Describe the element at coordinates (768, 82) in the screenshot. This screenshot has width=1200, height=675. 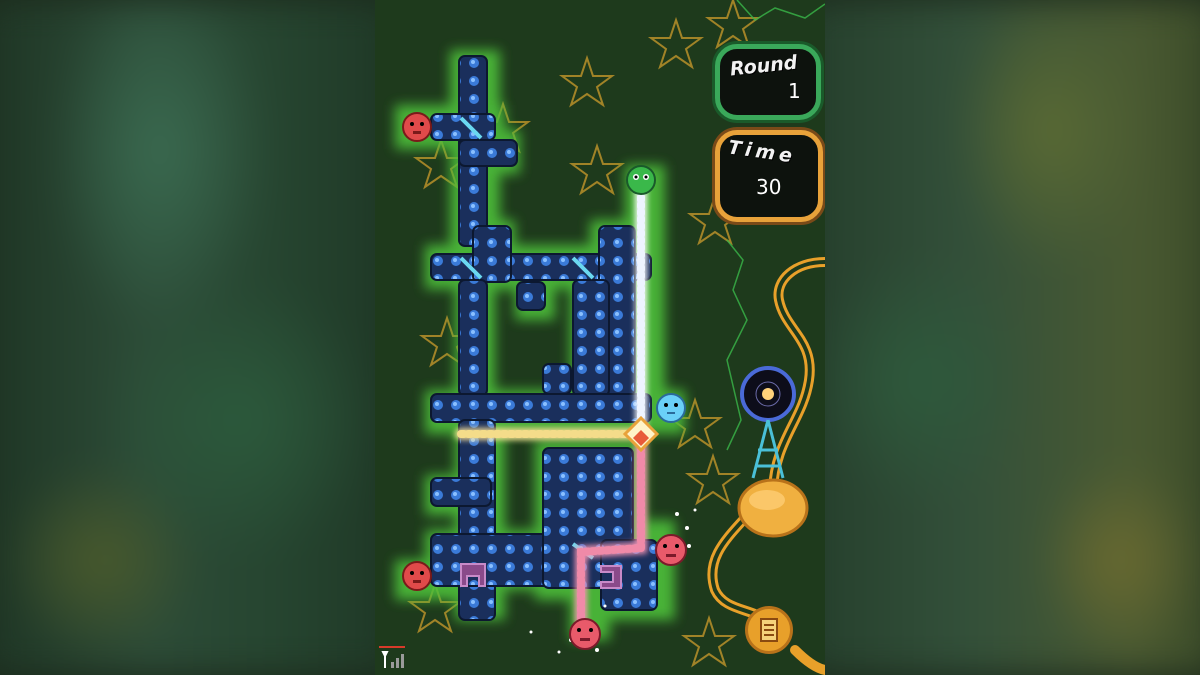
I see `round-panel: Round 1` at that location.